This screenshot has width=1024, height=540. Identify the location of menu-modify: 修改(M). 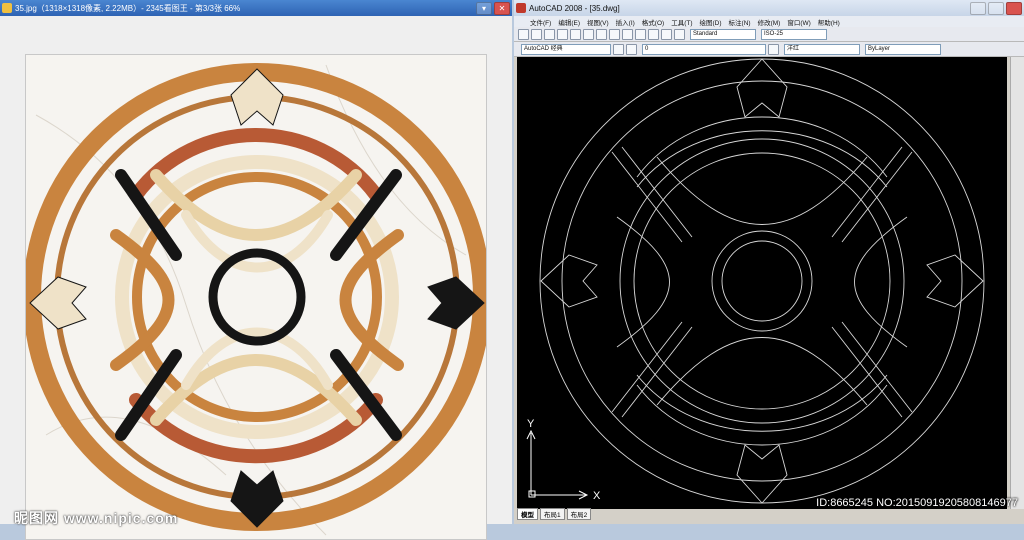
(769, 22).